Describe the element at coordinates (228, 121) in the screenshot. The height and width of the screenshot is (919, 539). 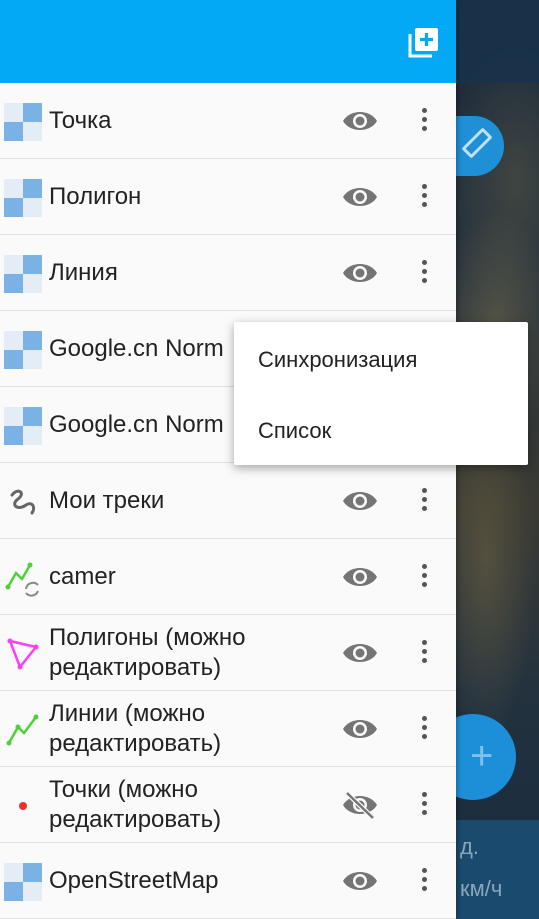
I see `layer-row: Точка` at that location.